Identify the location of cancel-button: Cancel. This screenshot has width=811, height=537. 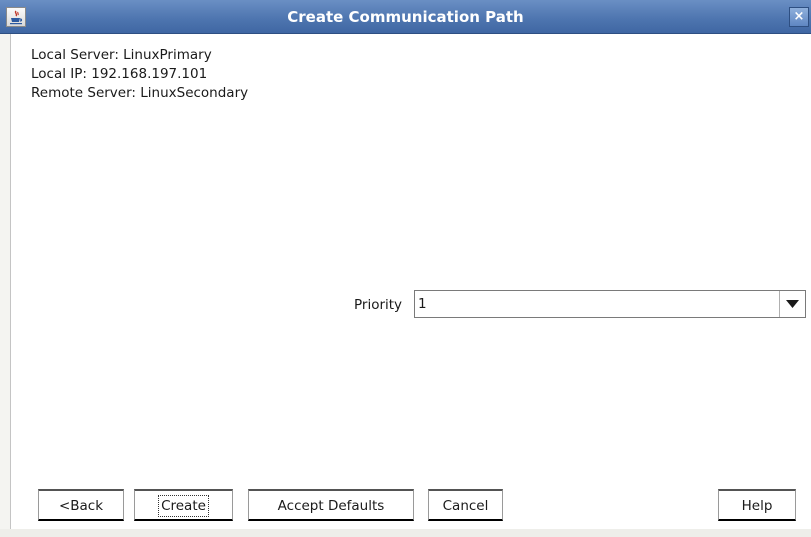
(465, 505).